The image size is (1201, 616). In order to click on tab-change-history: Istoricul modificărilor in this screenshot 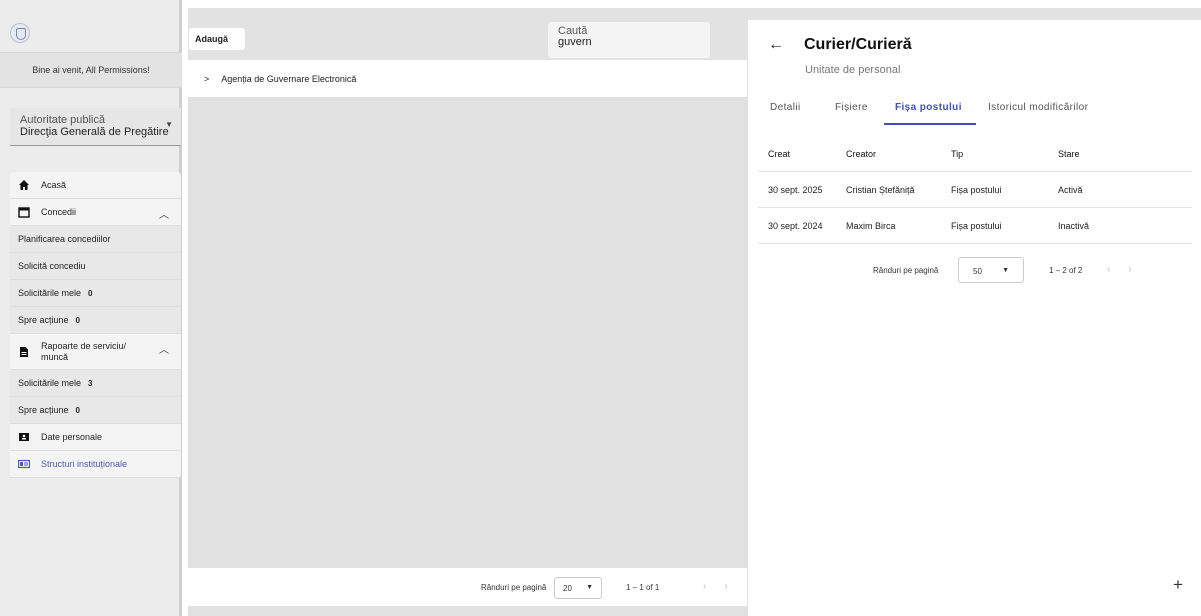, I will do `click(1038, 107)`.